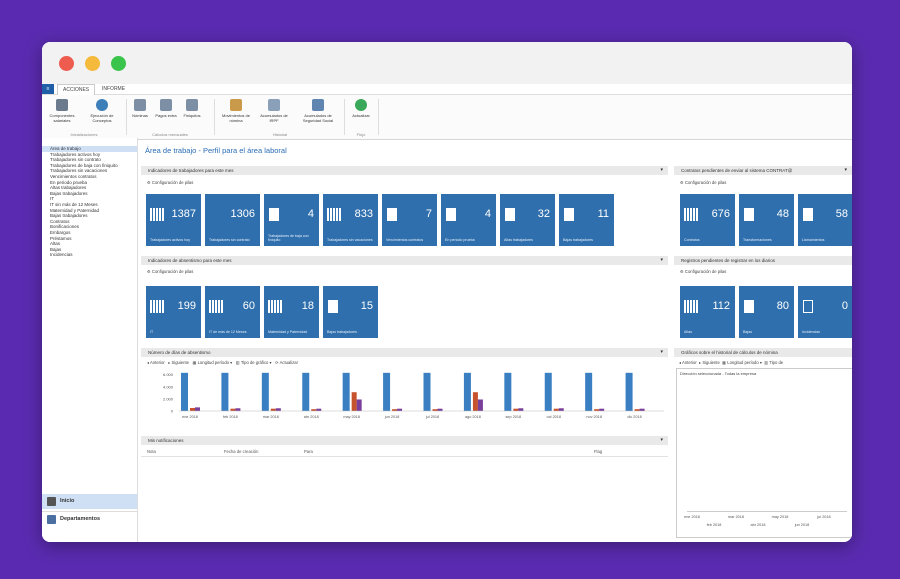 The width and height of the screenshot is (900, 579). Describe the element at coordinates (409, 220) in the screenshot. I see `kpi-tile: 7 Vencimientos contratos` at that location.